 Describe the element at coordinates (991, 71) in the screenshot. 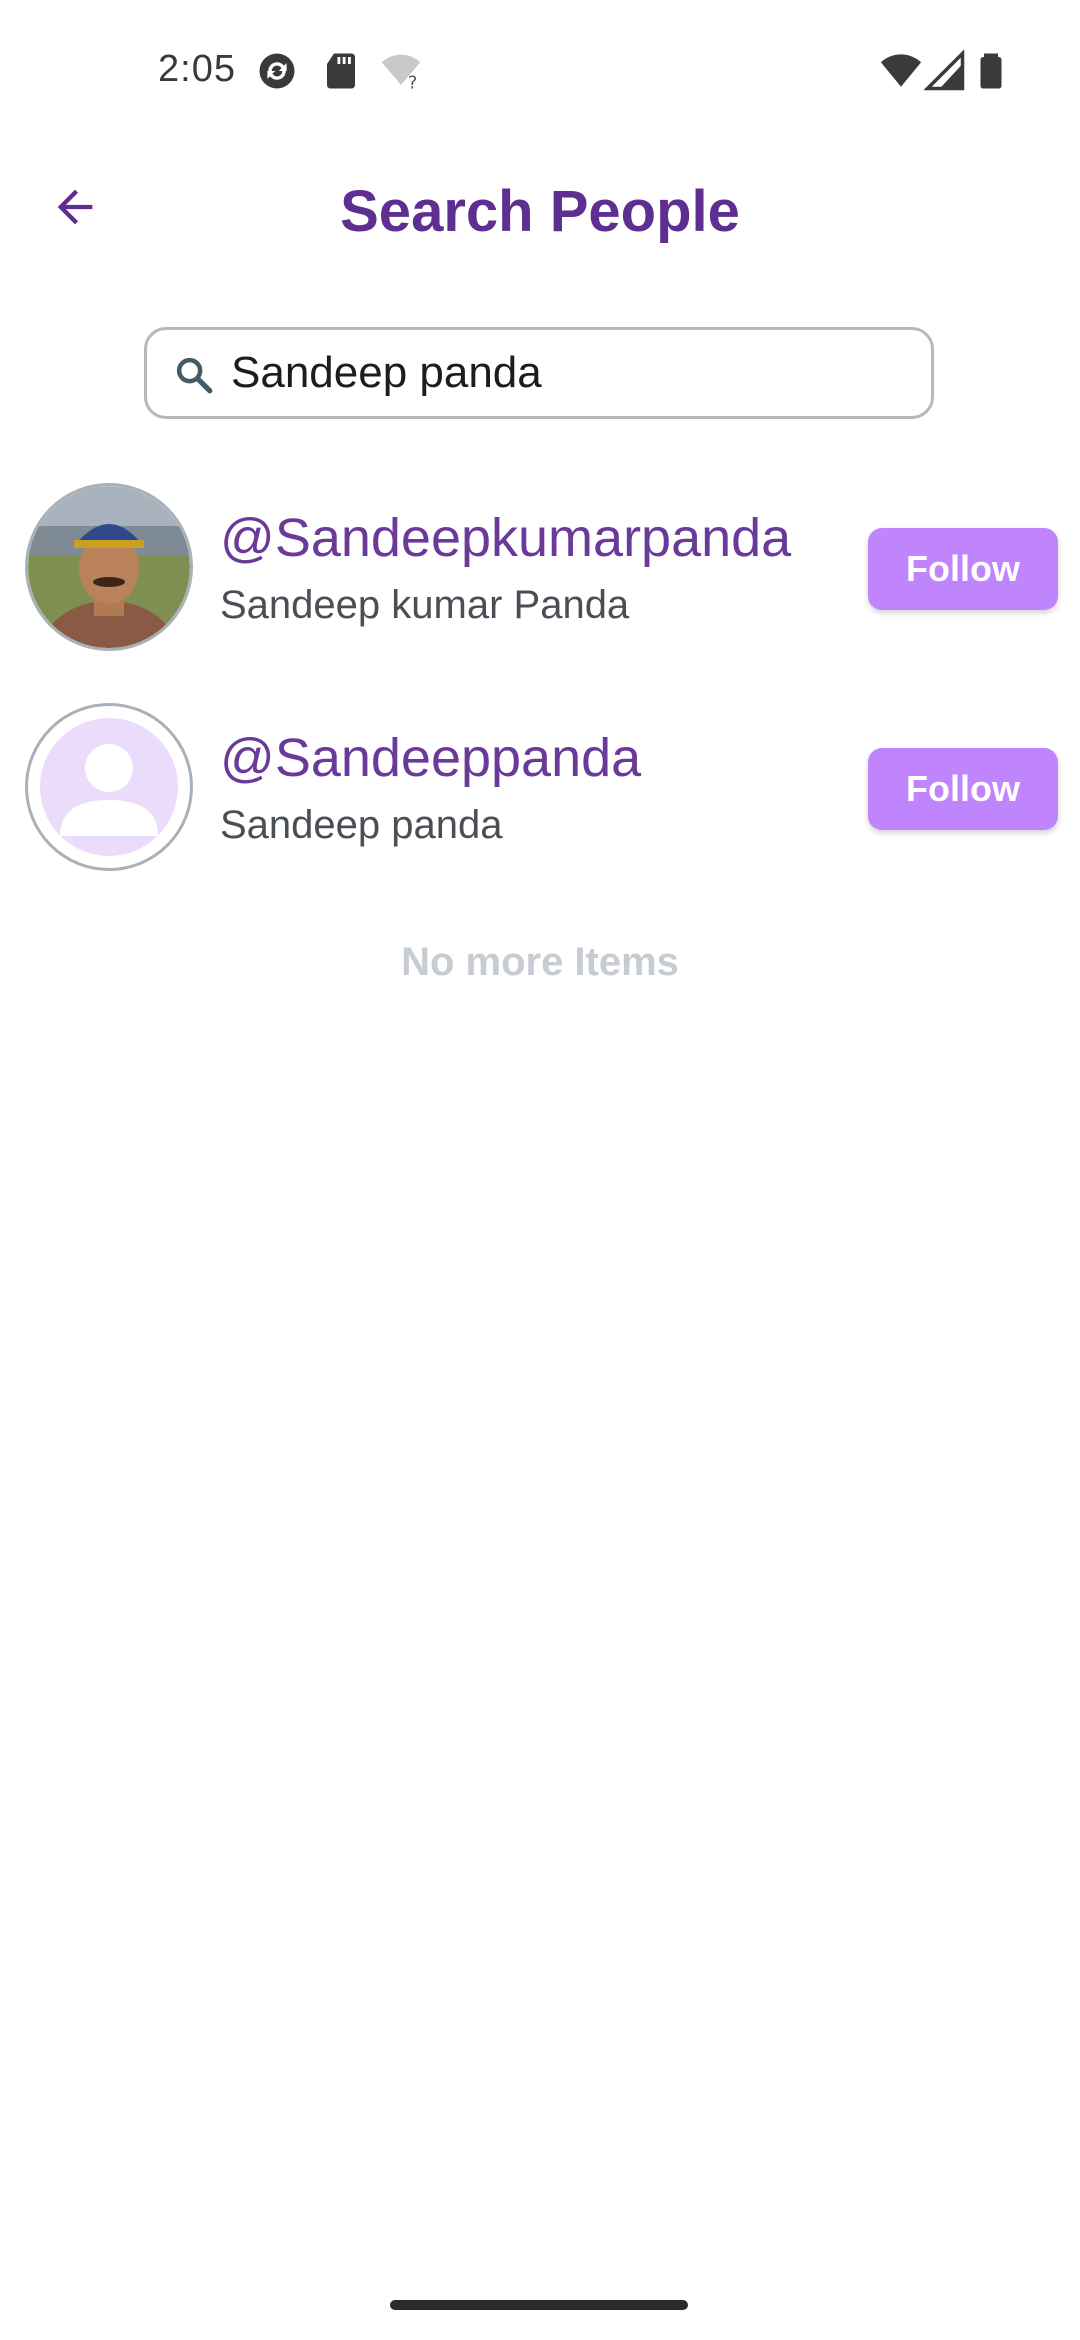

I see `battery-icon` at that location.